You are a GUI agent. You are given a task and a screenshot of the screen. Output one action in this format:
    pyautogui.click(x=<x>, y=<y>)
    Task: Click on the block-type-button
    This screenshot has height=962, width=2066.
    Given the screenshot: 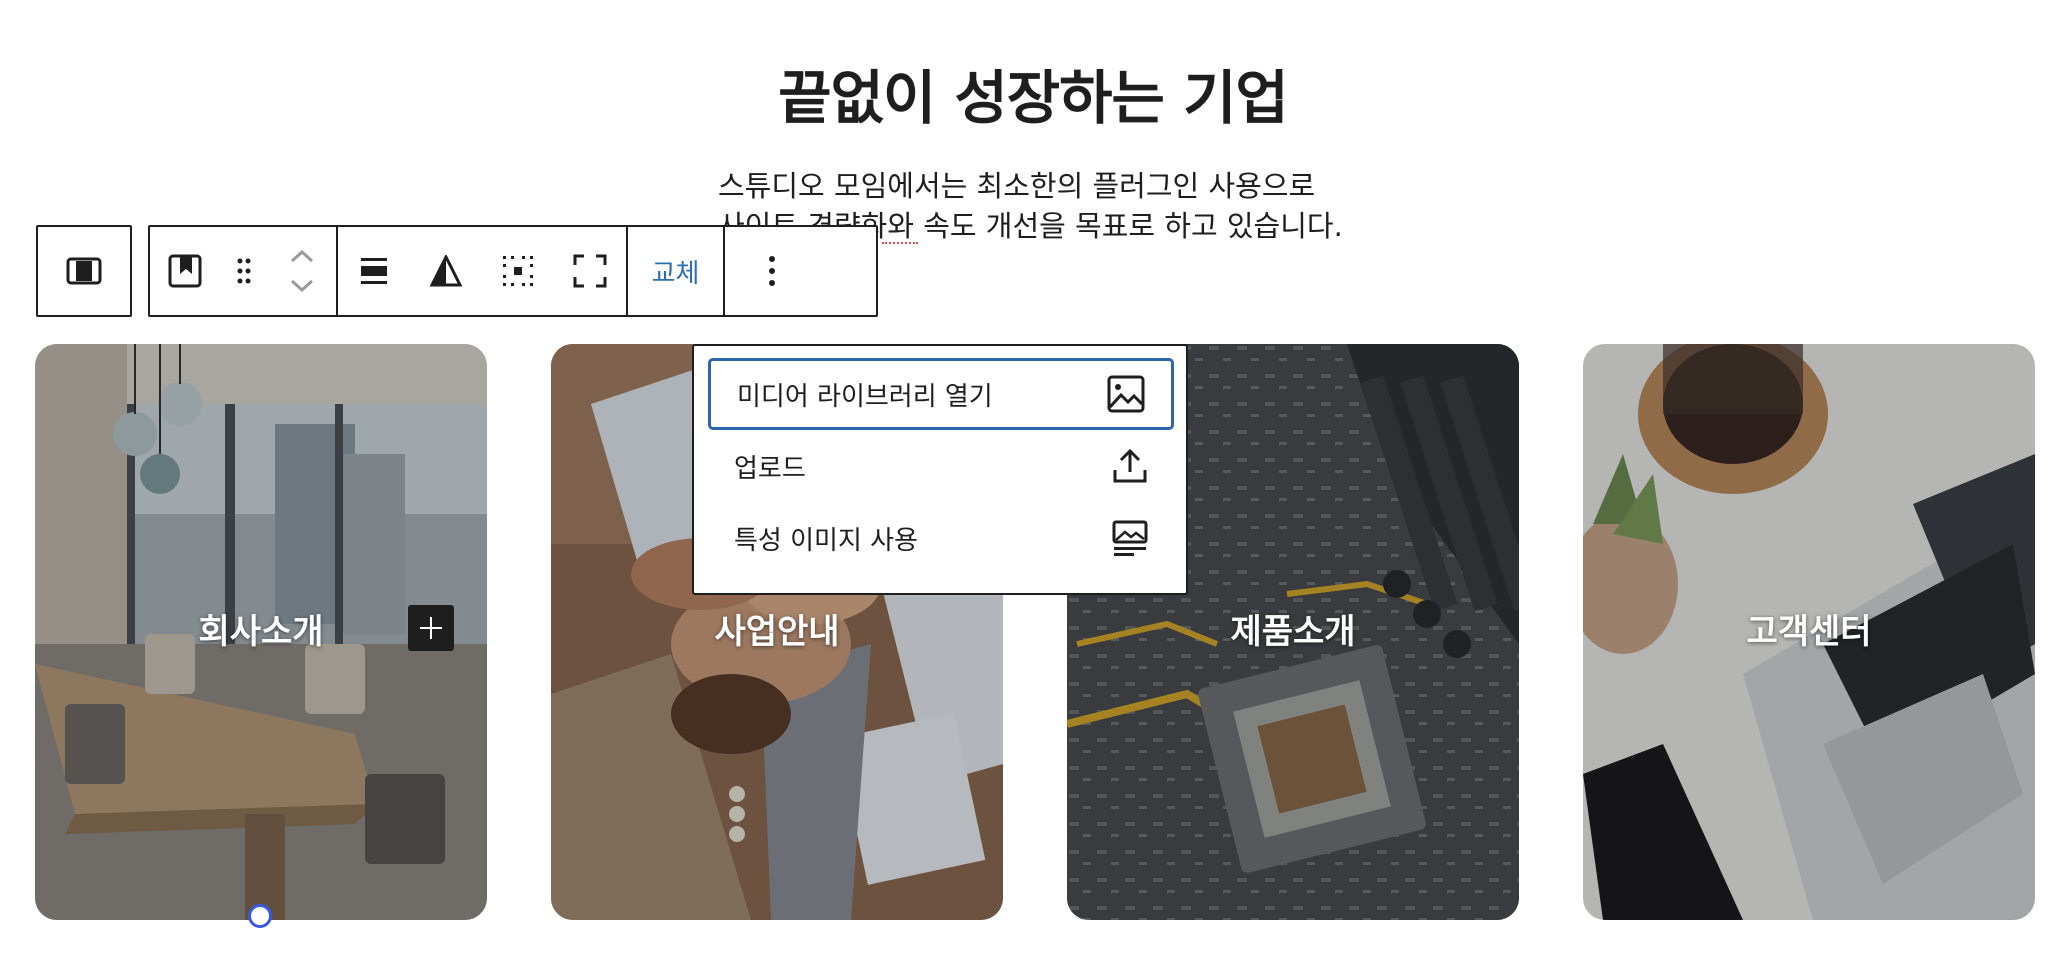 What is the action you would take?
    pyautogui.click(x=185, y=271)
    